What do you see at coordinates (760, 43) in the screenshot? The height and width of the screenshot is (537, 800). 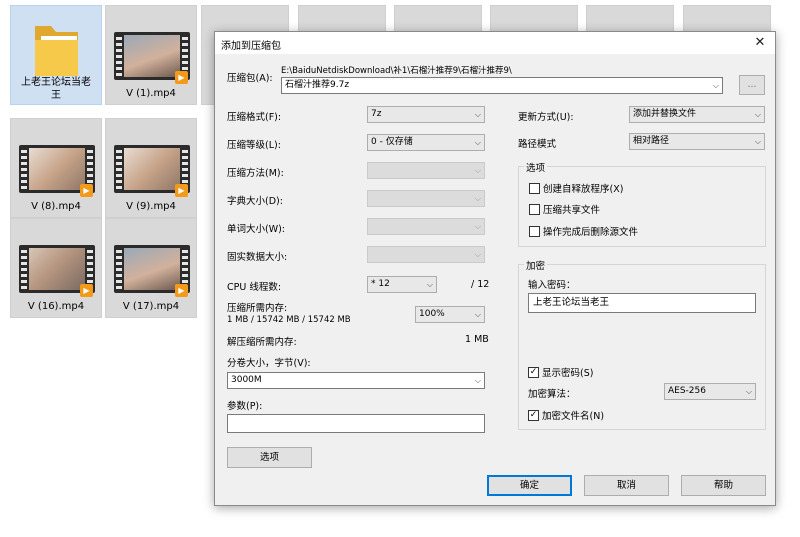 I see `close-icon: ✕` at bounding box center [760, 43].